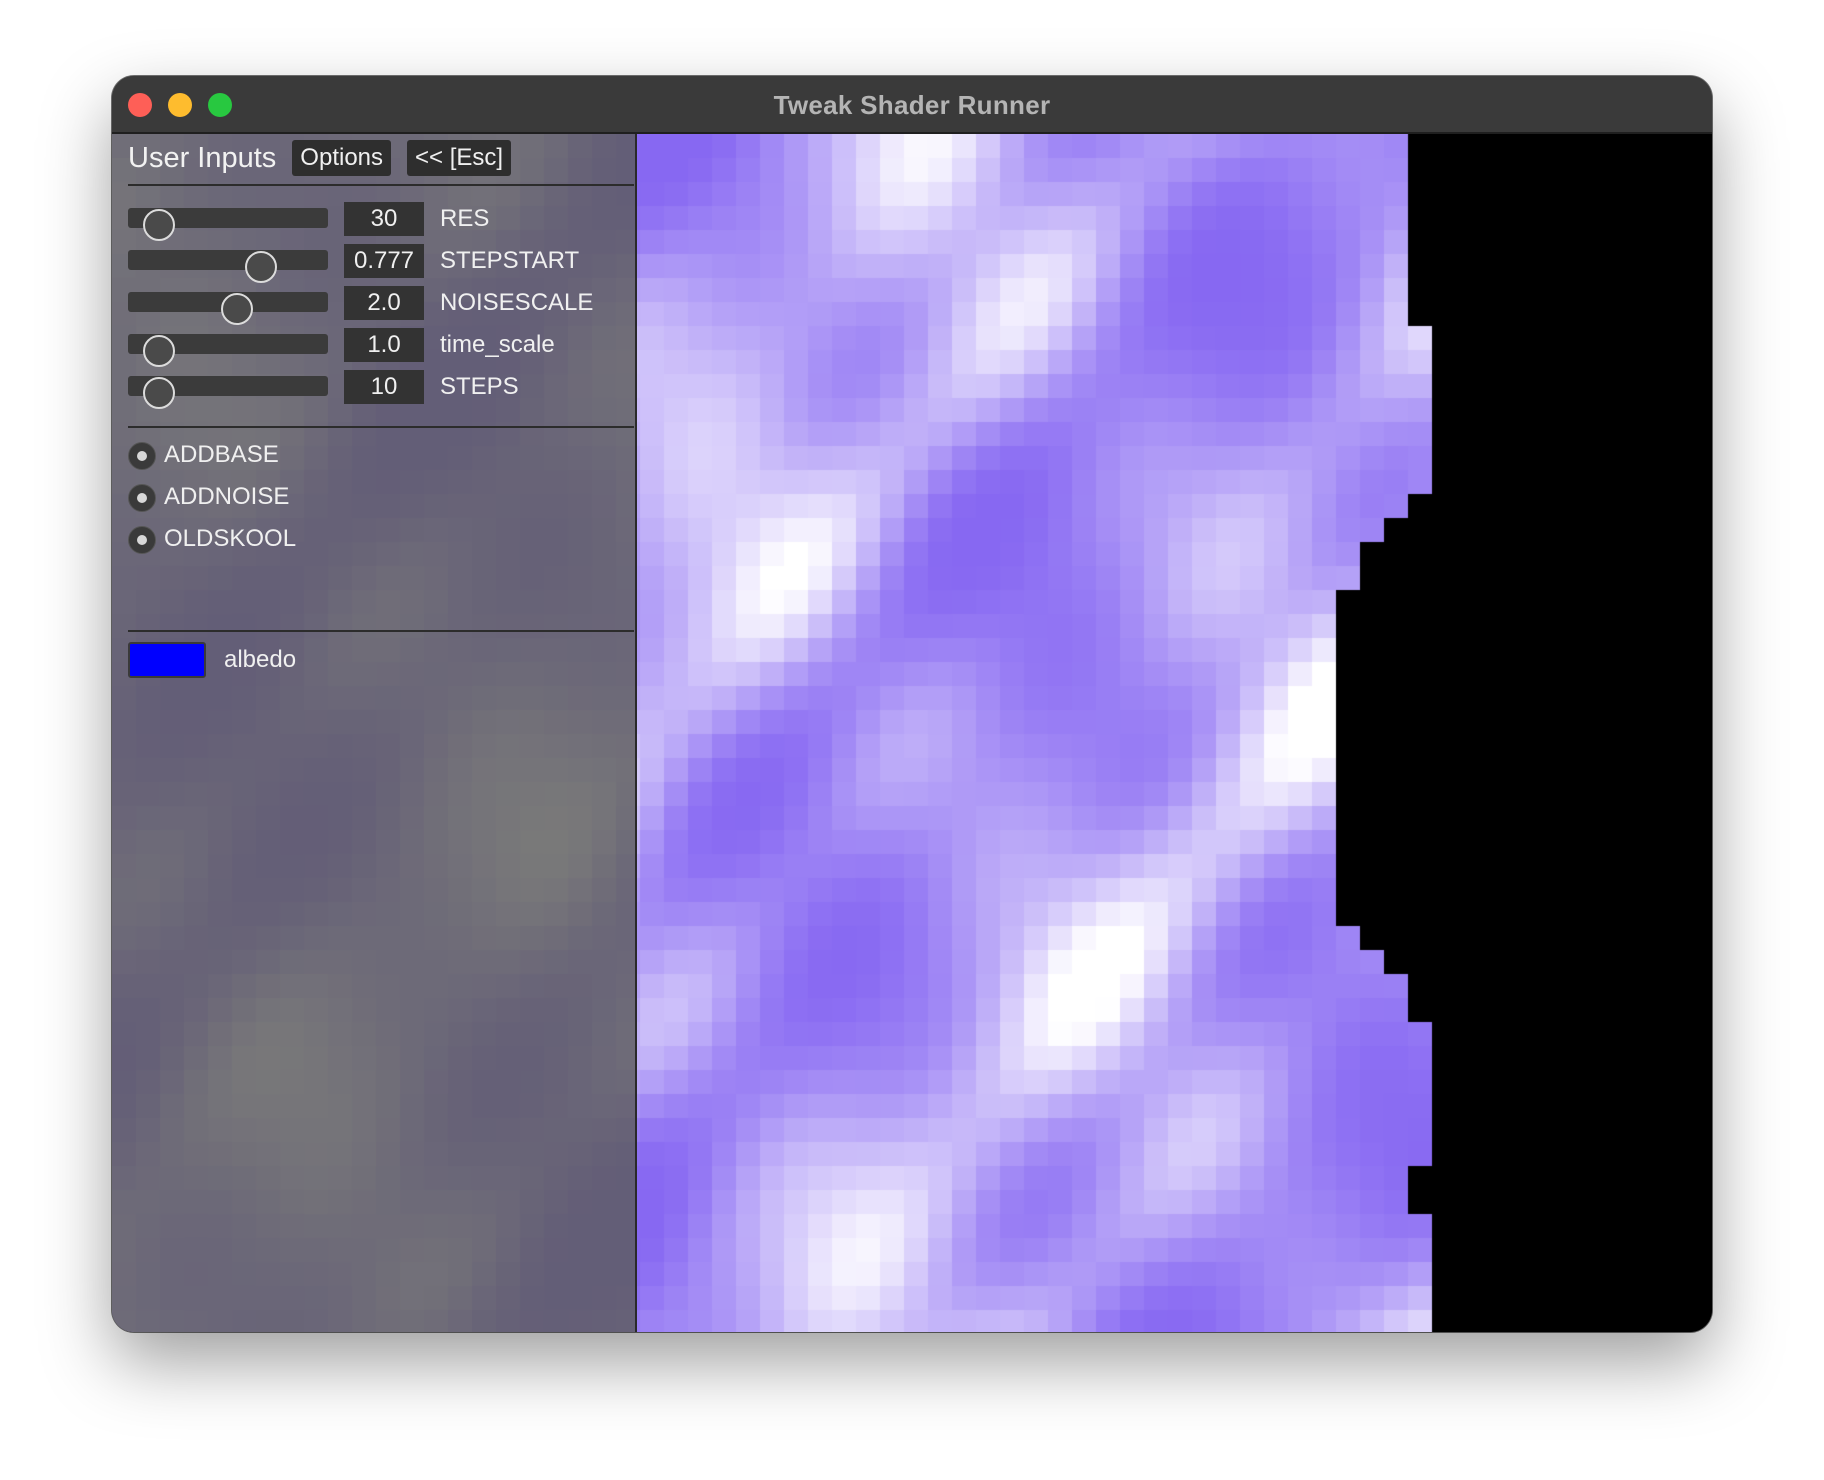  I want to click on addnoise-radio, so click(142, 498).